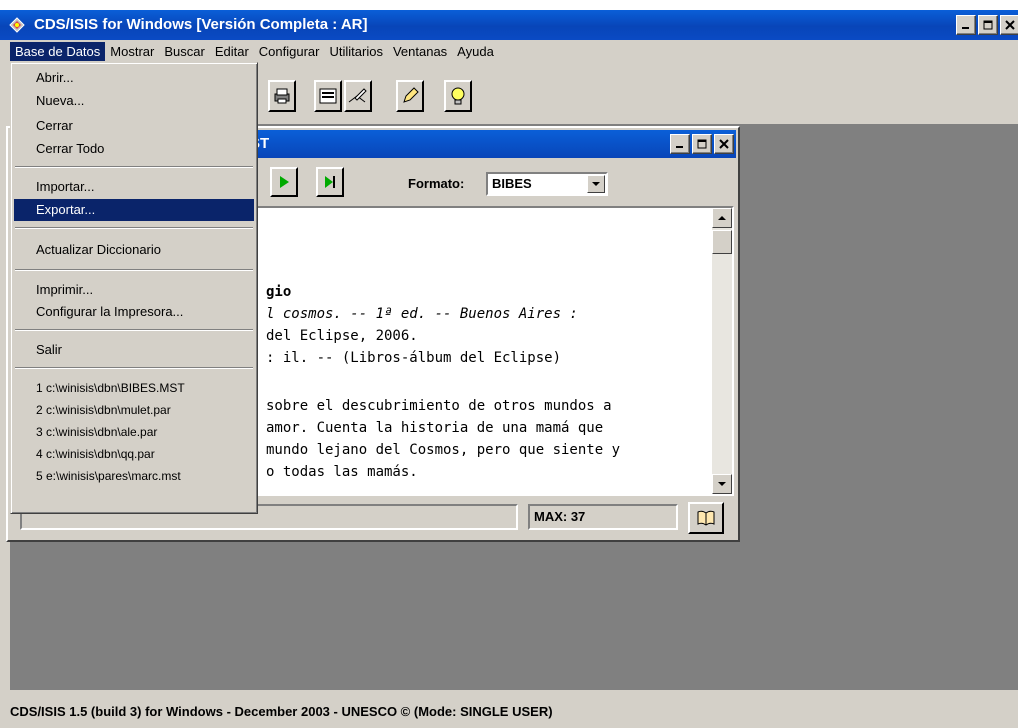 The height and width of the screenshot is (728, 1018). Describe the element at coordinates (17, 25) in the screenshot. I see `cds-isis-app-icon` at that location.